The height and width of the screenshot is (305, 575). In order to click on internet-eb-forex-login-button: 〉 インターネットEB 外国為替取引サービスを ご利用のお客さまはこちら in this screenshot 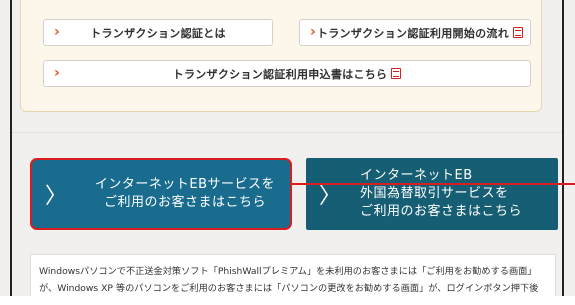, I will do `click(432, 194)`.